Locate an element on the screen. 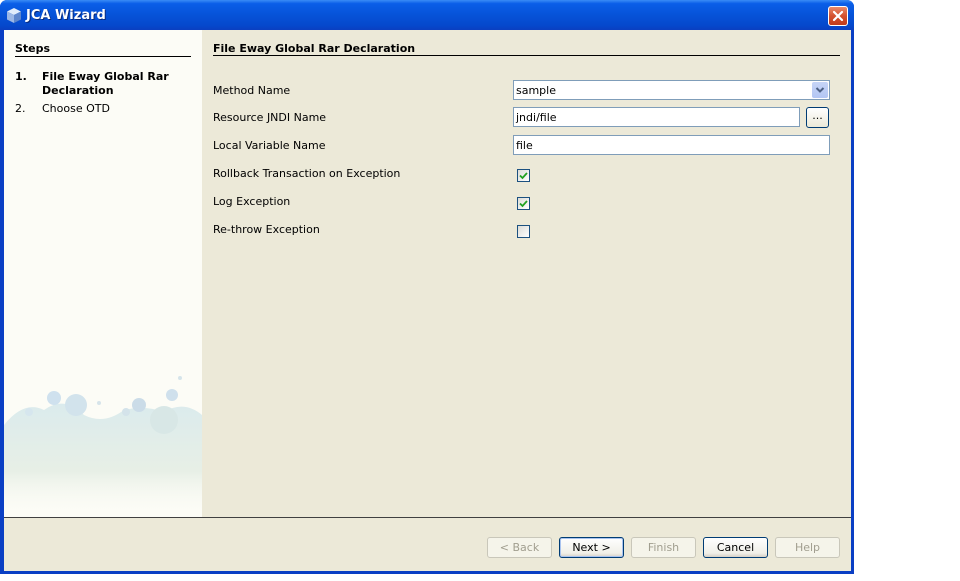  help-button: Help is located at coordinates (807, 547).